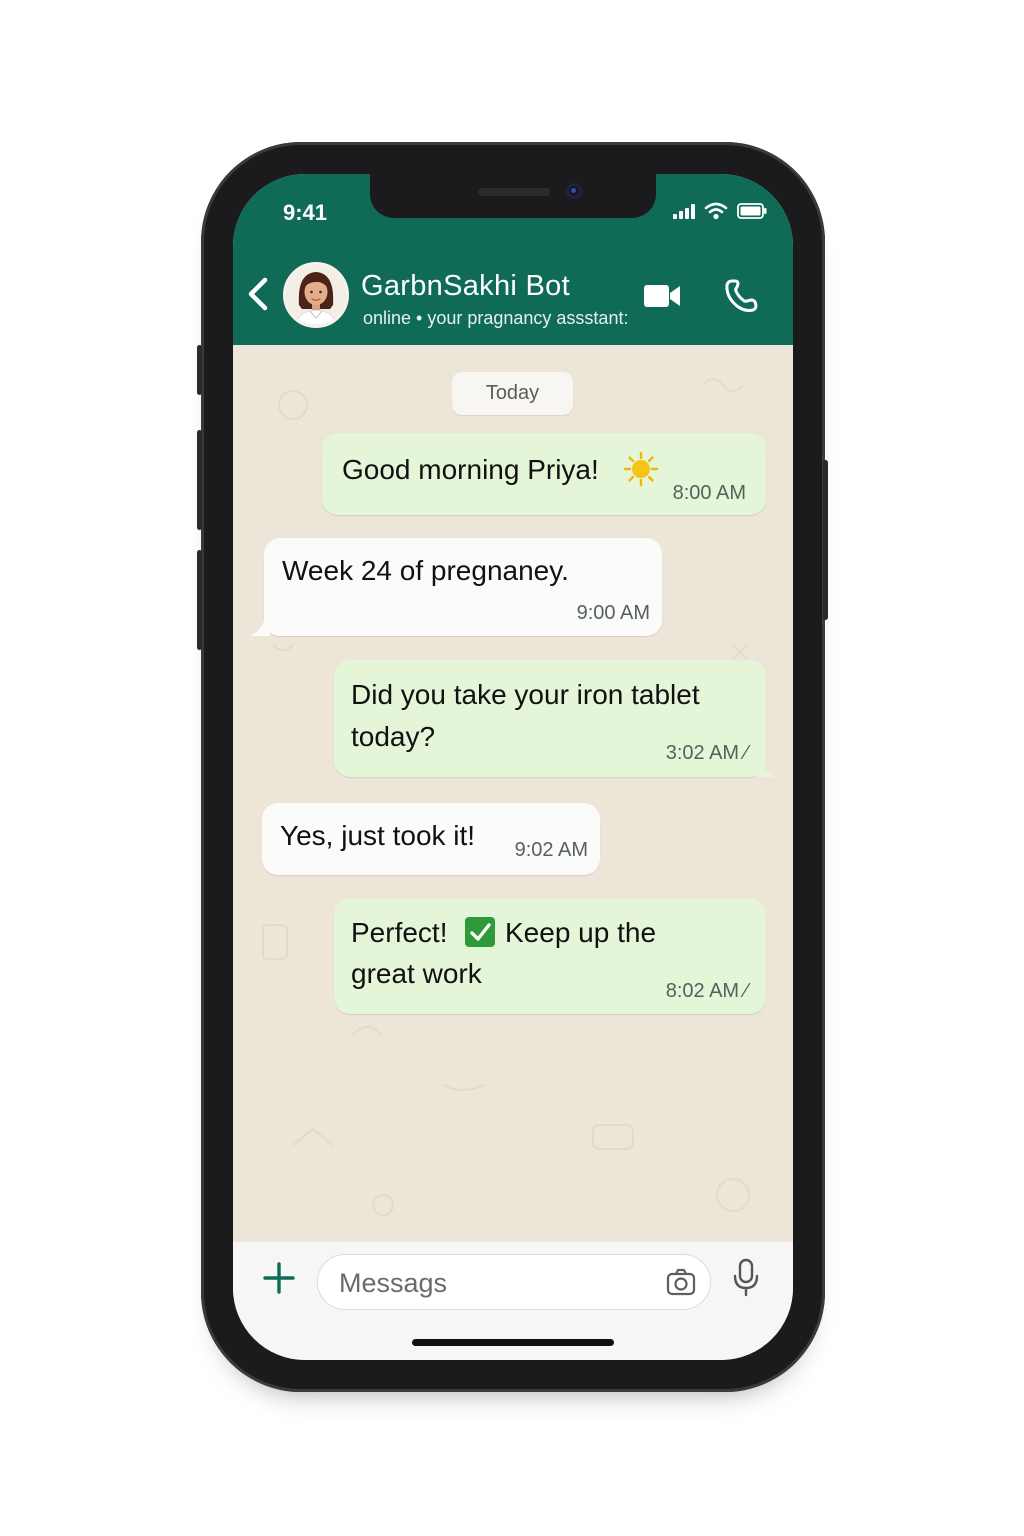 Image resolution: width=1024 pixels, height=1536 pixels. What do you see at coordinates (378, 835) in the screenshot?
I see `message-text: Yes, just took it!` at bounding box center [378, 835].